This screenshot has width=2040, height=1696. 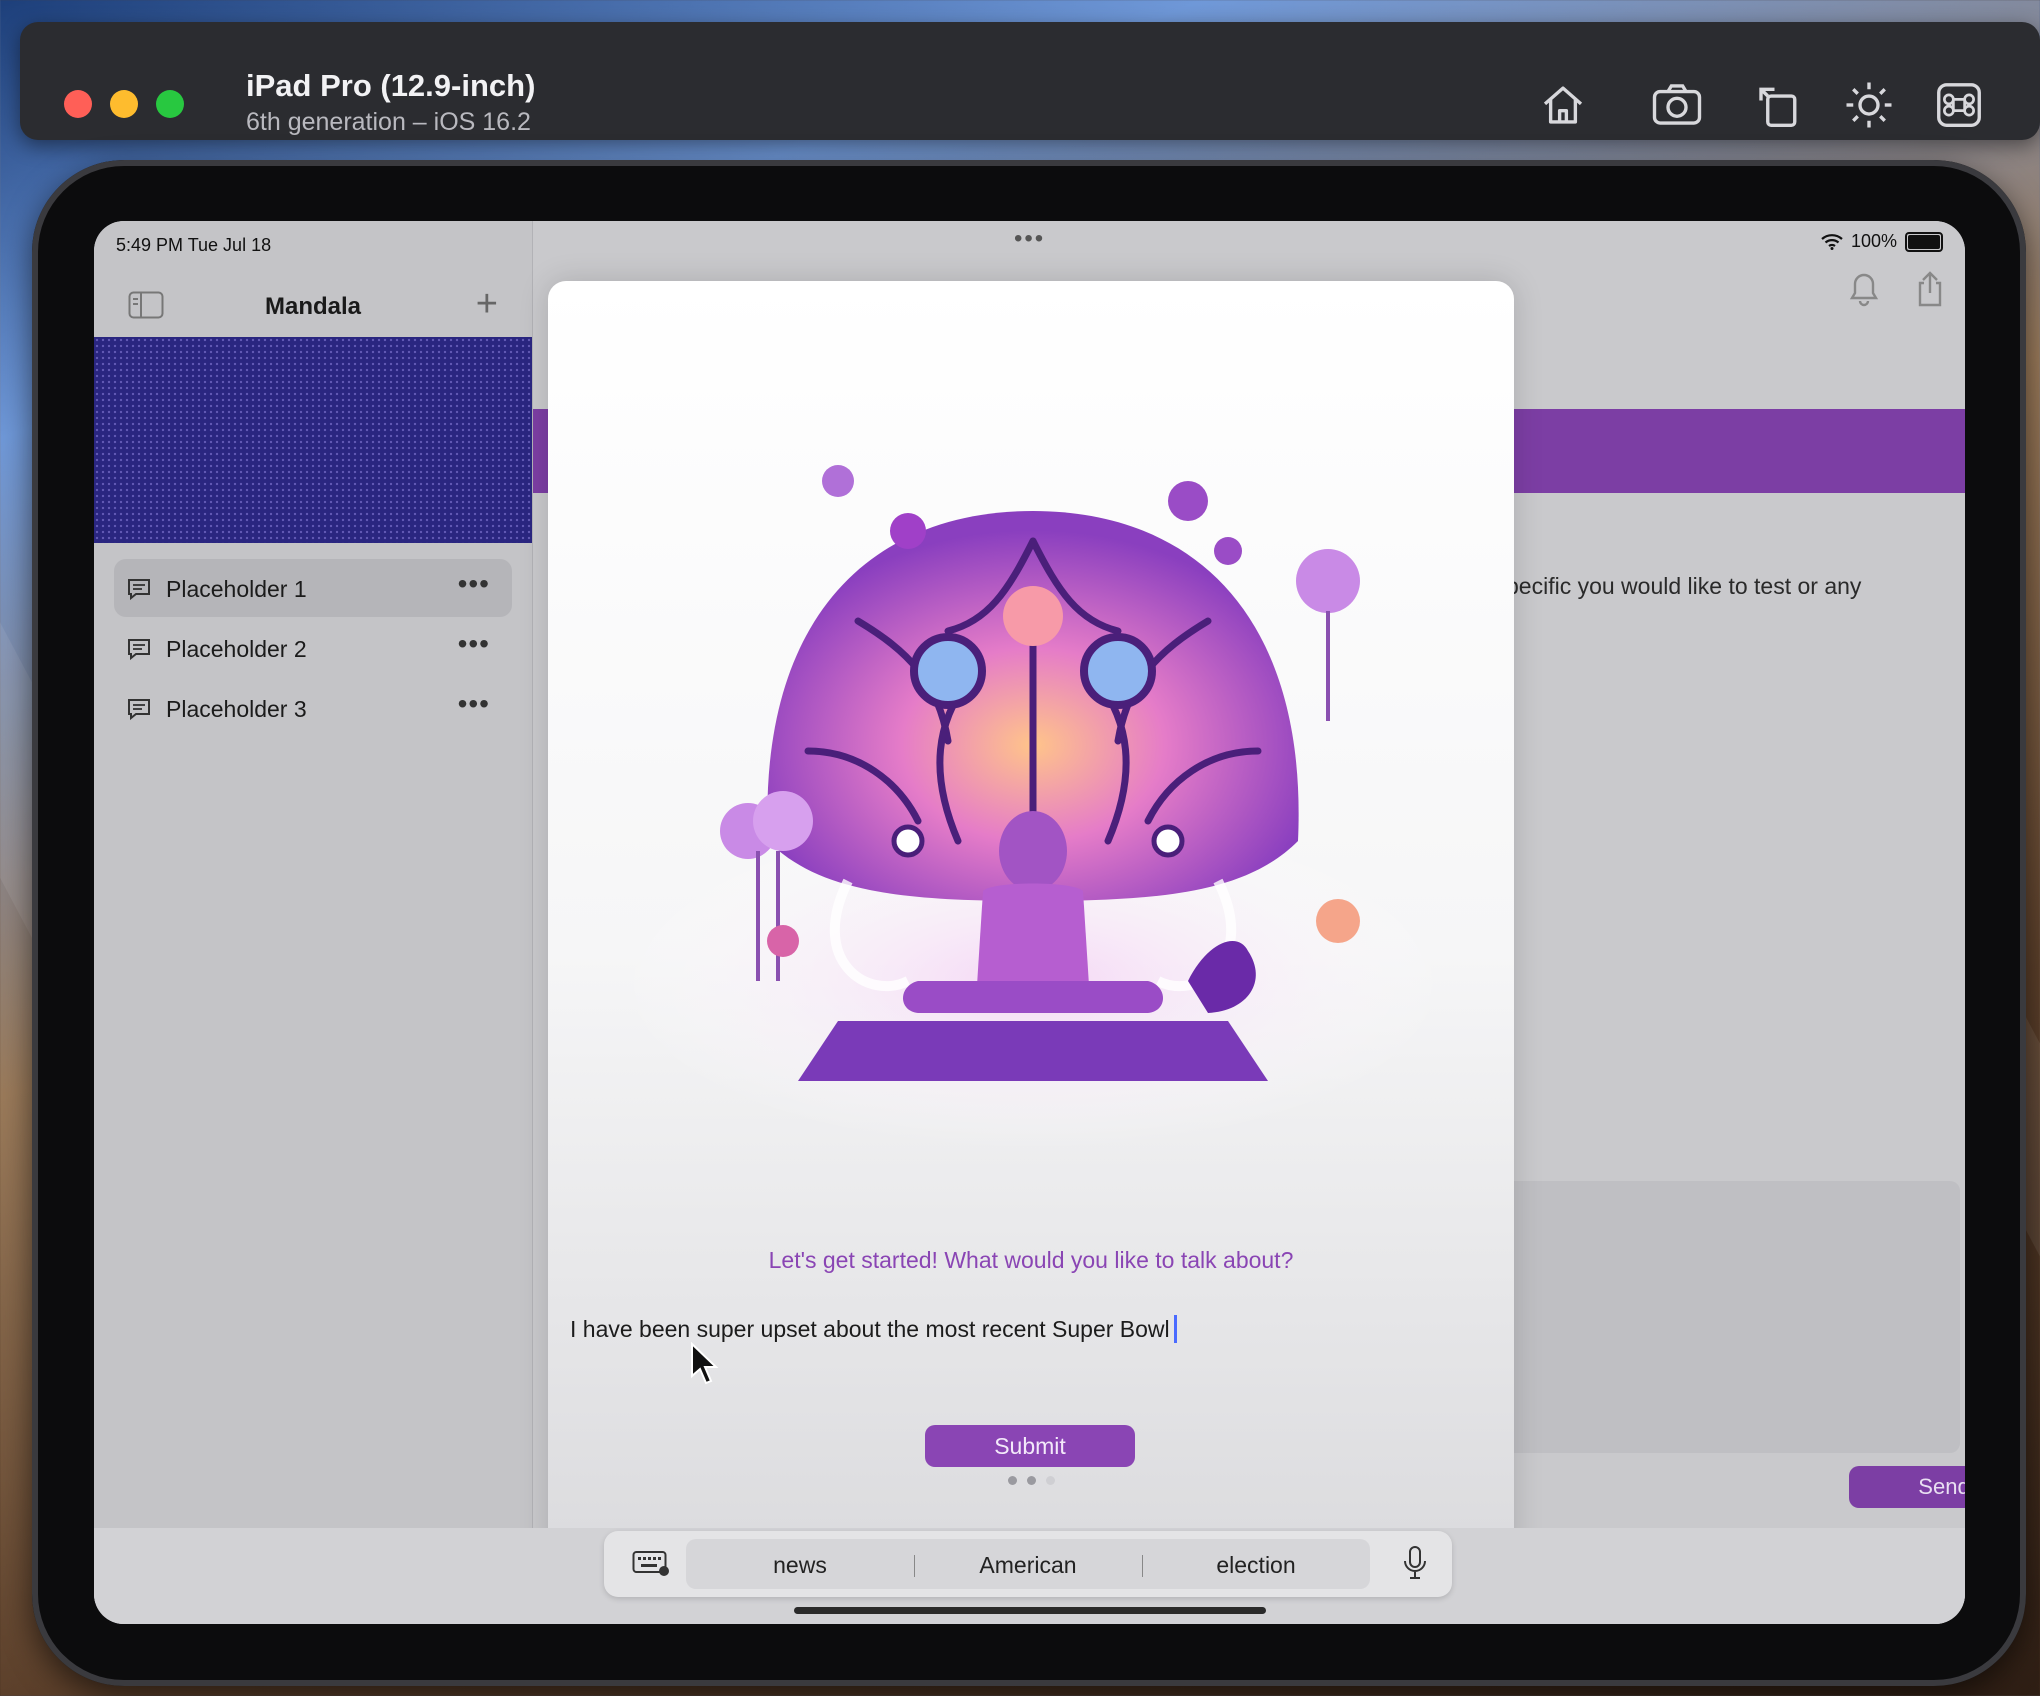 What do you see at coordinates (1930, 289) in the screenshot?
I see `share-icon` at bounding box center [1930, 289].